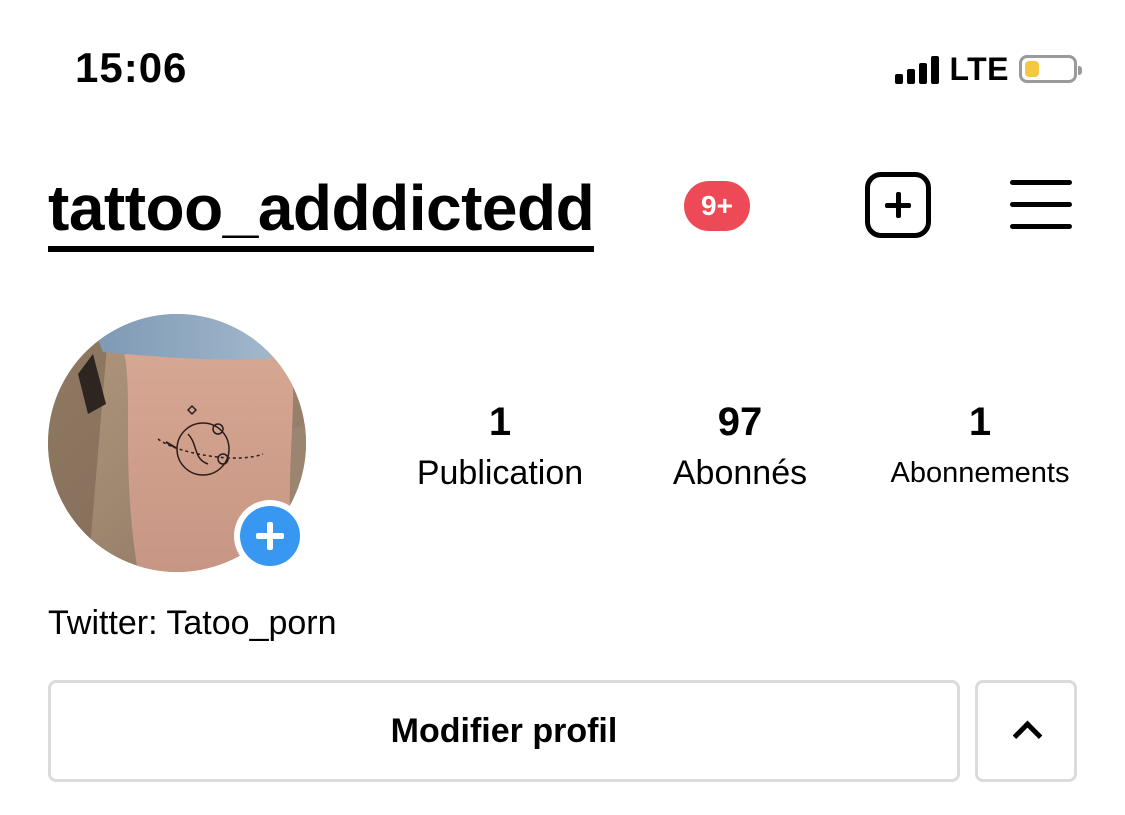  What do you see at coordinates (898, 205) in the screenshot?
I see `plus-square-icon` at bounding box center [898, 205].